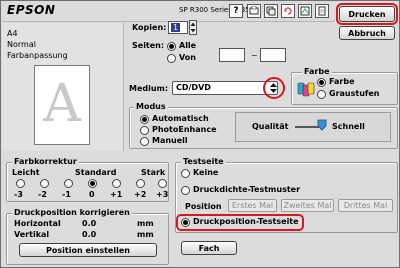  I want to click on correction-radio-minus1, so click(68, 183).